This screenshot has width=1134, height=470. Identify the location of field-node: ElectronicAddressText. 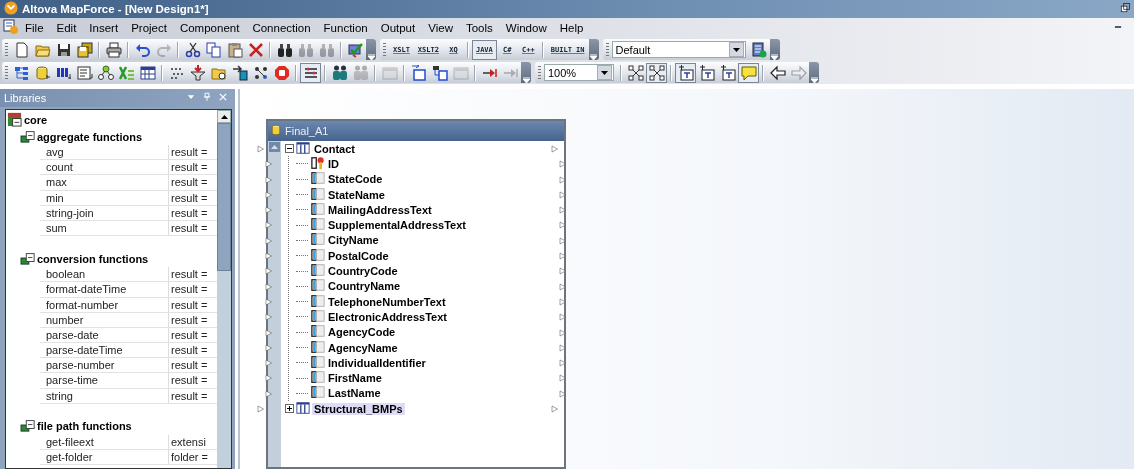
(387, 316).